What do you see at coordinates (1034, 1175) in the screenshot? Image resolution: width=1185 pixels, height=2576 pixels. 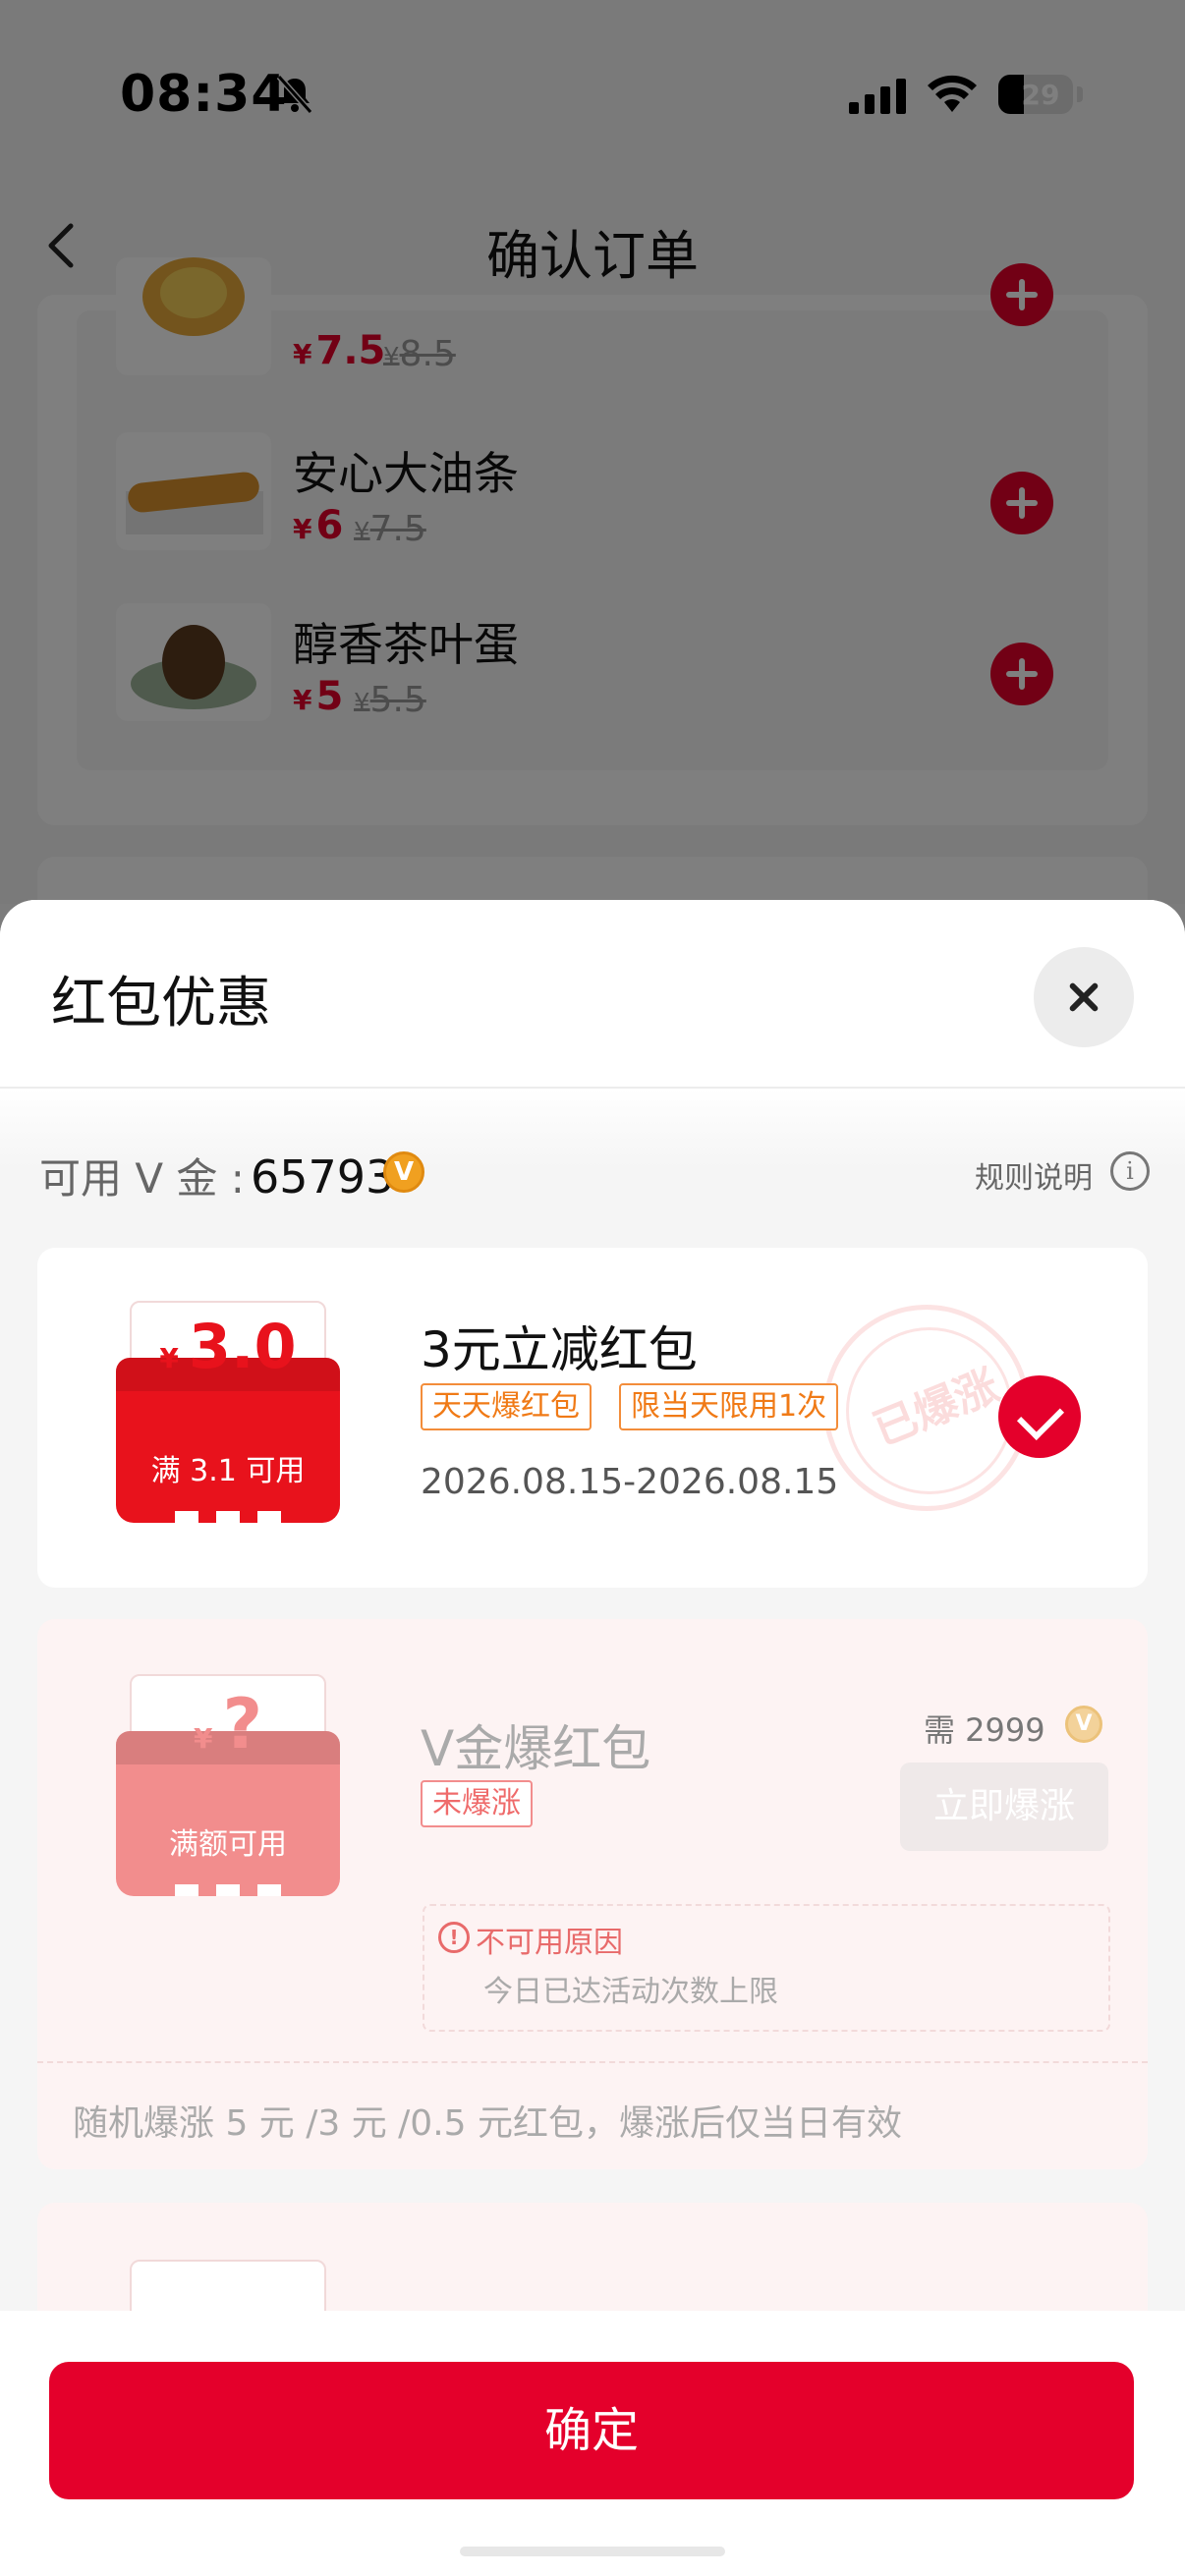 I see `rules-link: 规则说明` at bounding box center [1034, 1175].